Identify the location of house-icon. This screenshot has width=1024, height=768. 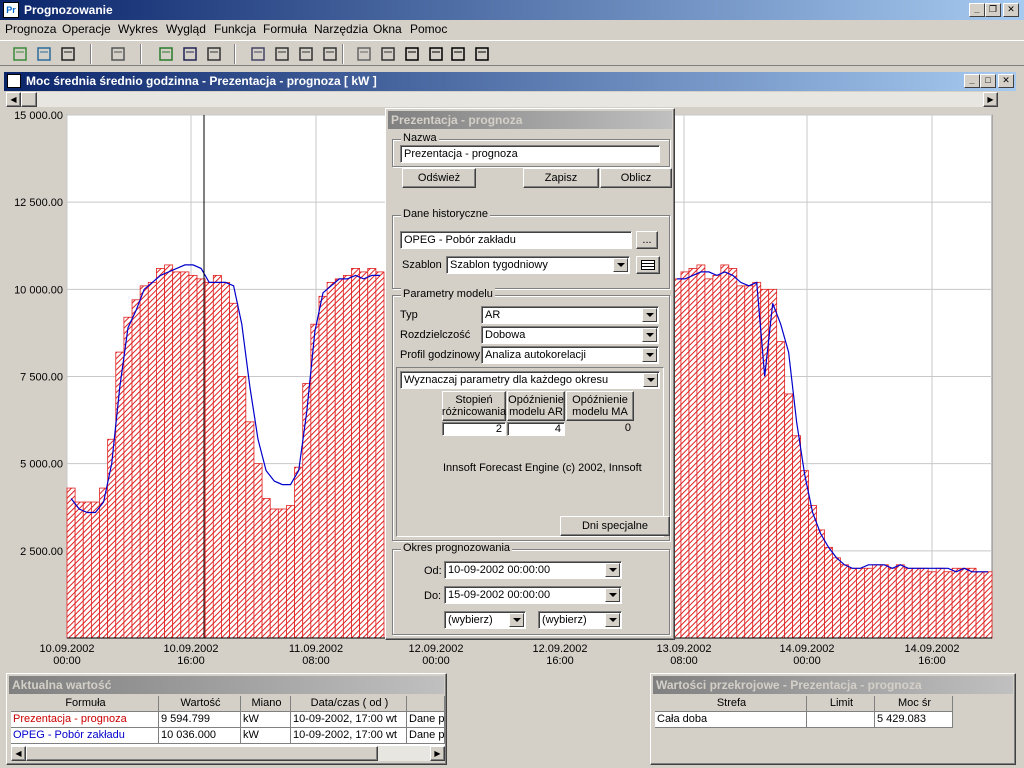
(364, 54).